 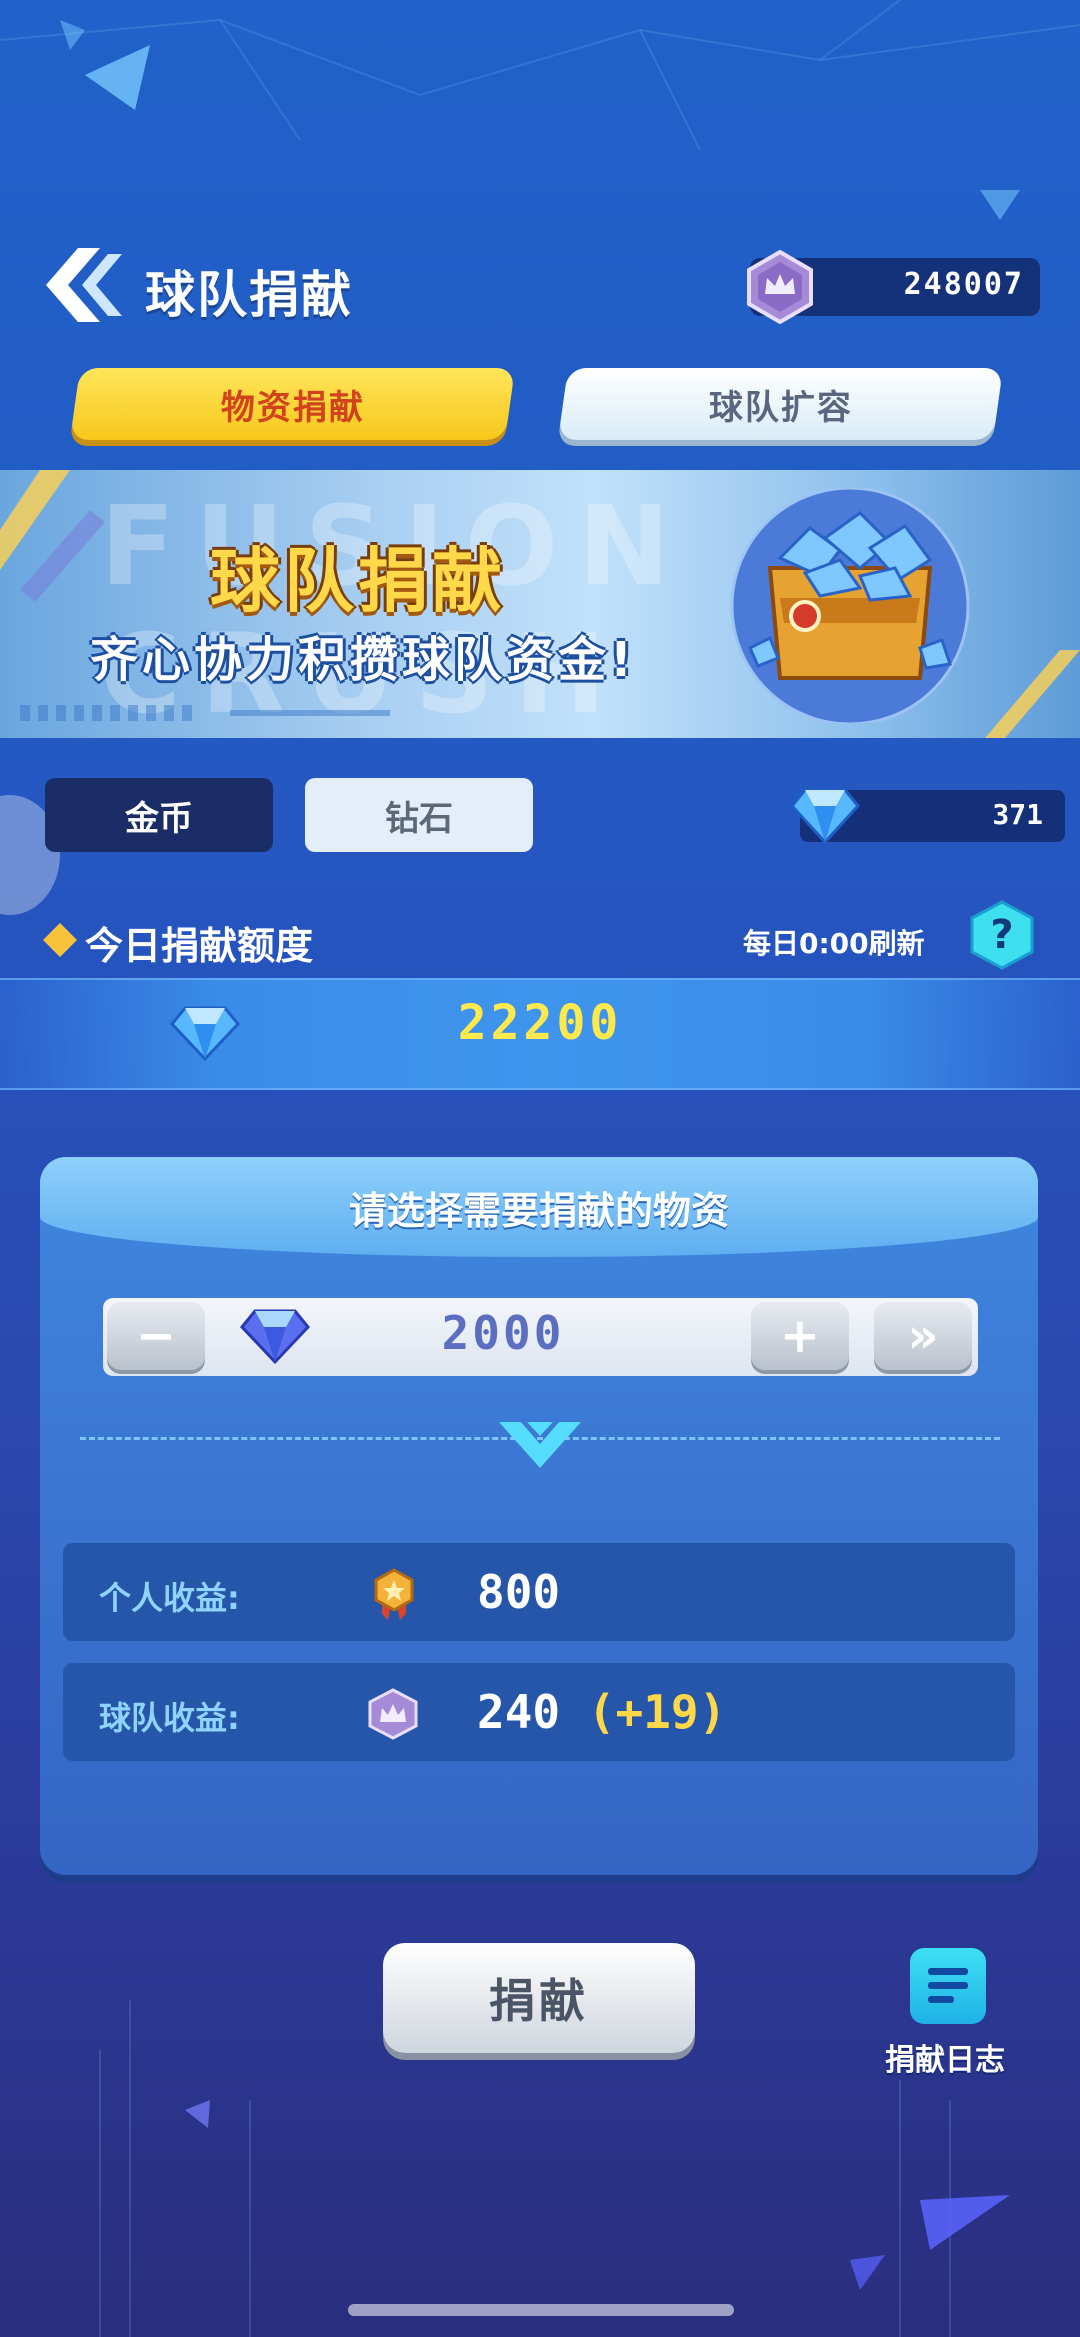 What do you see at coordinates (249, 295) in the screenshot?
I see `page-title: 球队捐献` at bounding box center [249, 295].